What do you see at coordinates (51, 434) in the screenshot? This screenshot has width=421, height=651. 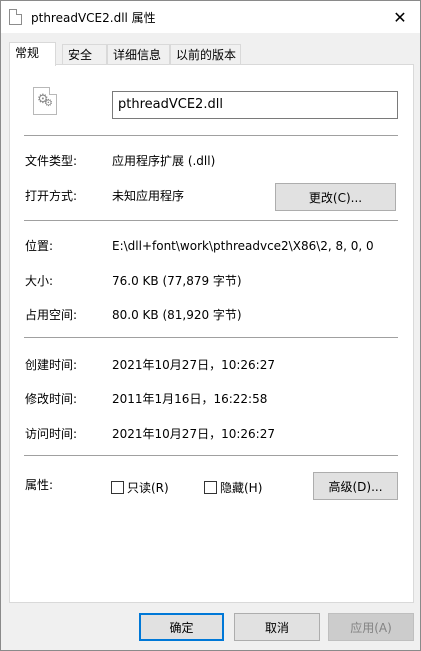 I see `accessed-label: 访问时间:` at bounding box center [51, 434].